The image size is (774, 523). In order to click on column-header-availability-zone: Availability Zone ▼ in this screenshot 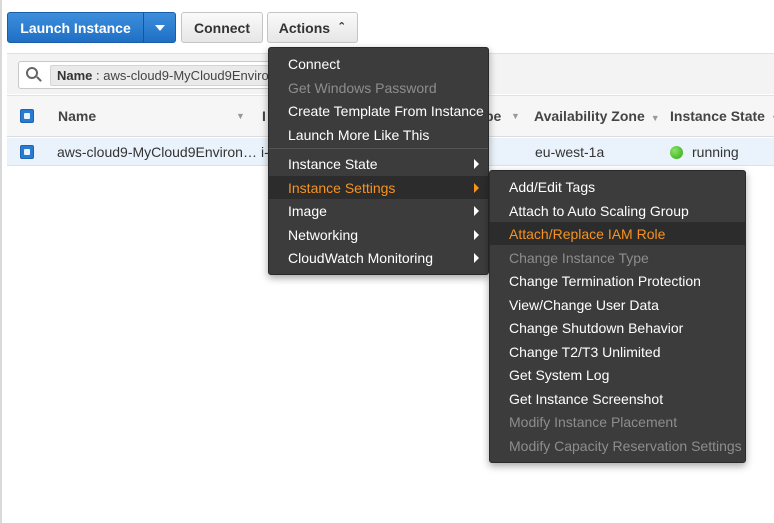, I will do `click(597, 116)`.